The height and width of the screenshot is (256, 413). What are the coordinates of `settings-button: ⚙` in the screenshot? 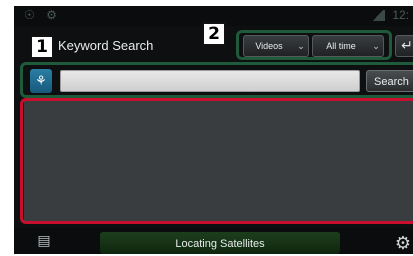 It's located at (402, 243).